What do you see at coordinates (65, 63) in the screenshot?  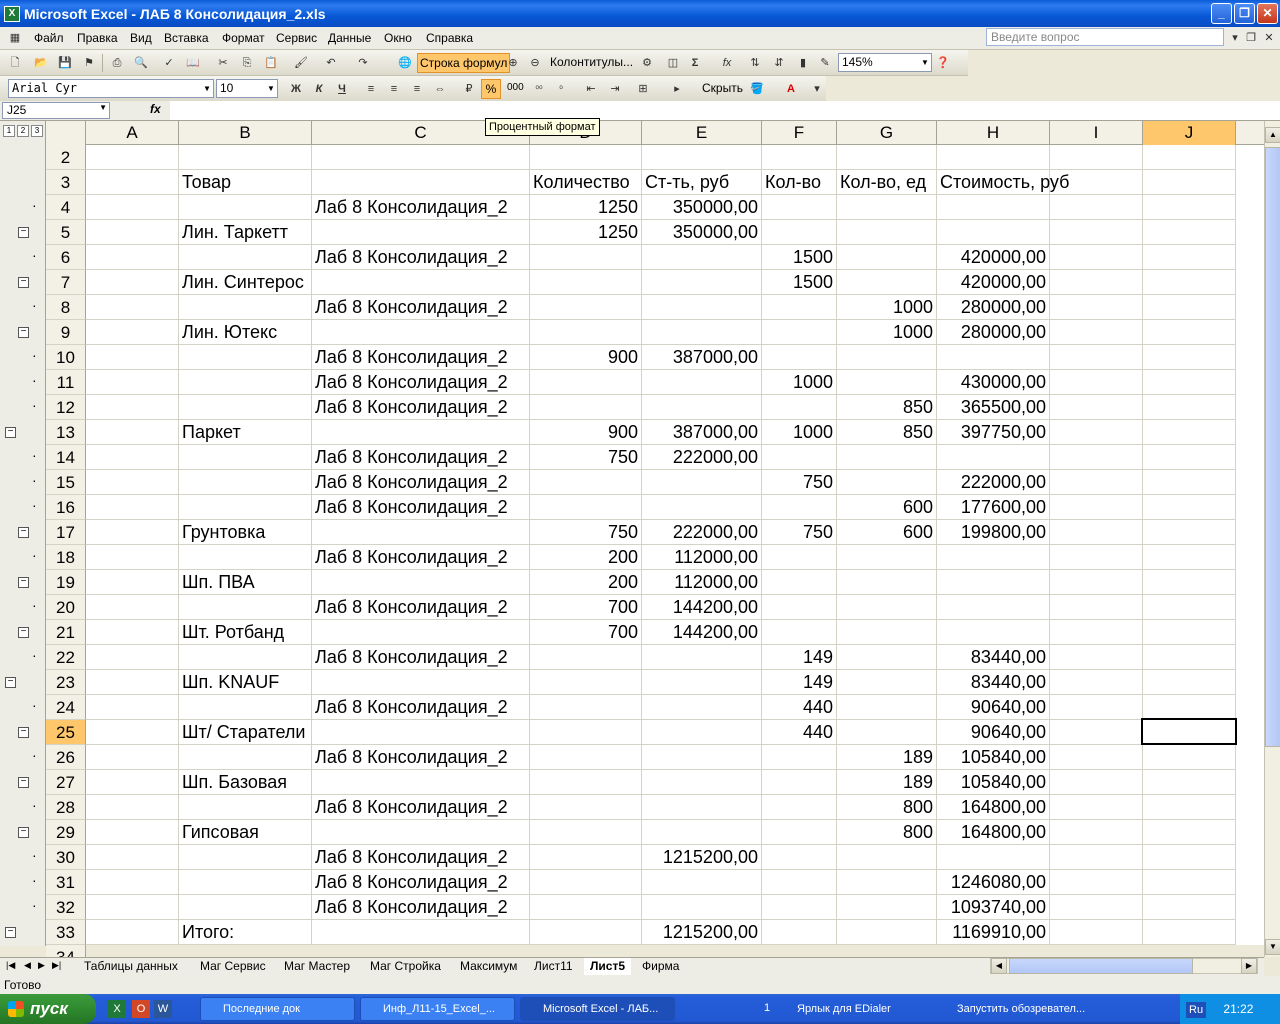 I see `save-icon: 💾` at bounding box center [65, 63].